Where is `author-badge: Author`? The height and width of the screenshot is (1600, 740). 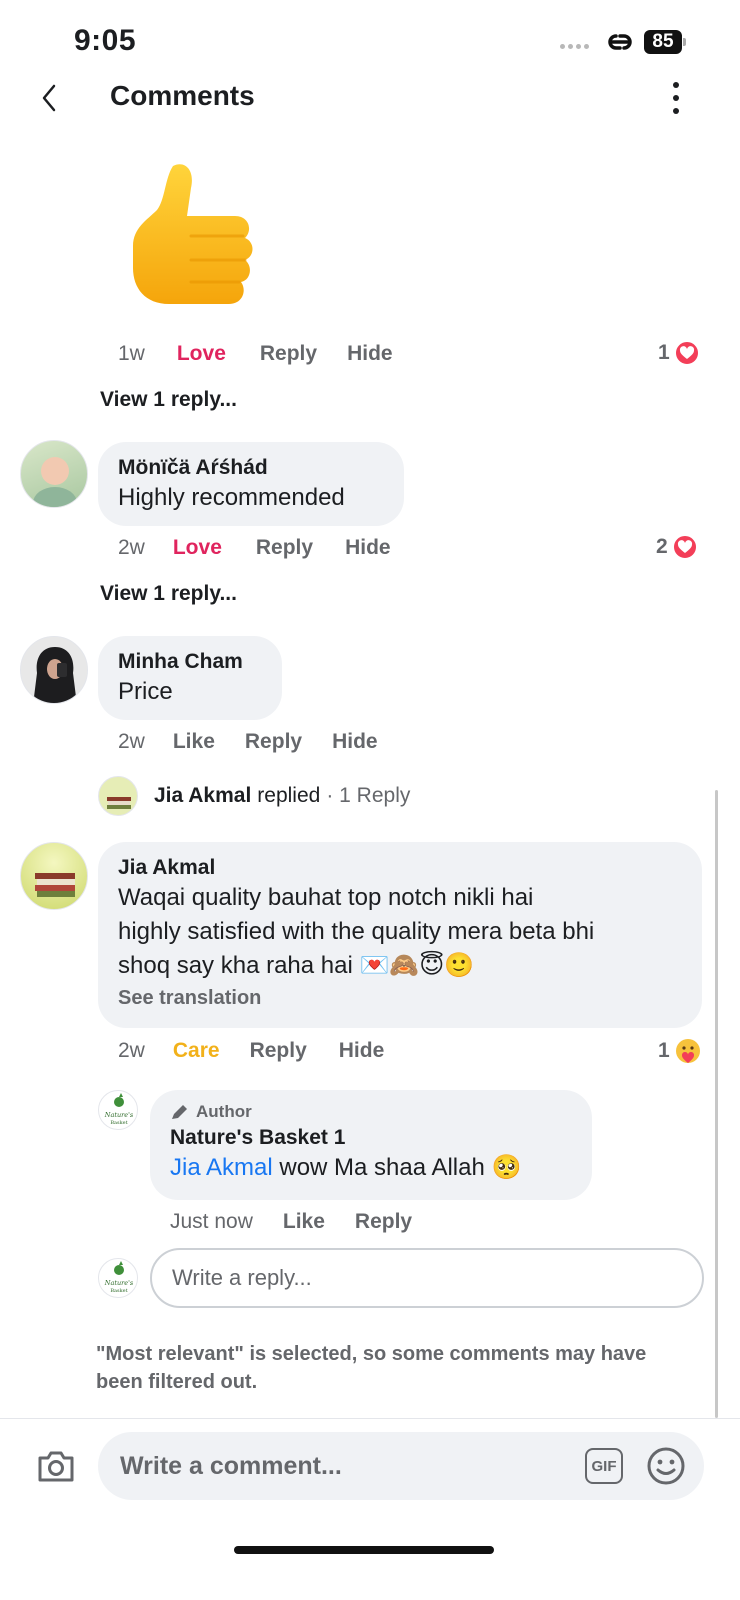
author-badge: Author is located at coordinates (371, 1112).